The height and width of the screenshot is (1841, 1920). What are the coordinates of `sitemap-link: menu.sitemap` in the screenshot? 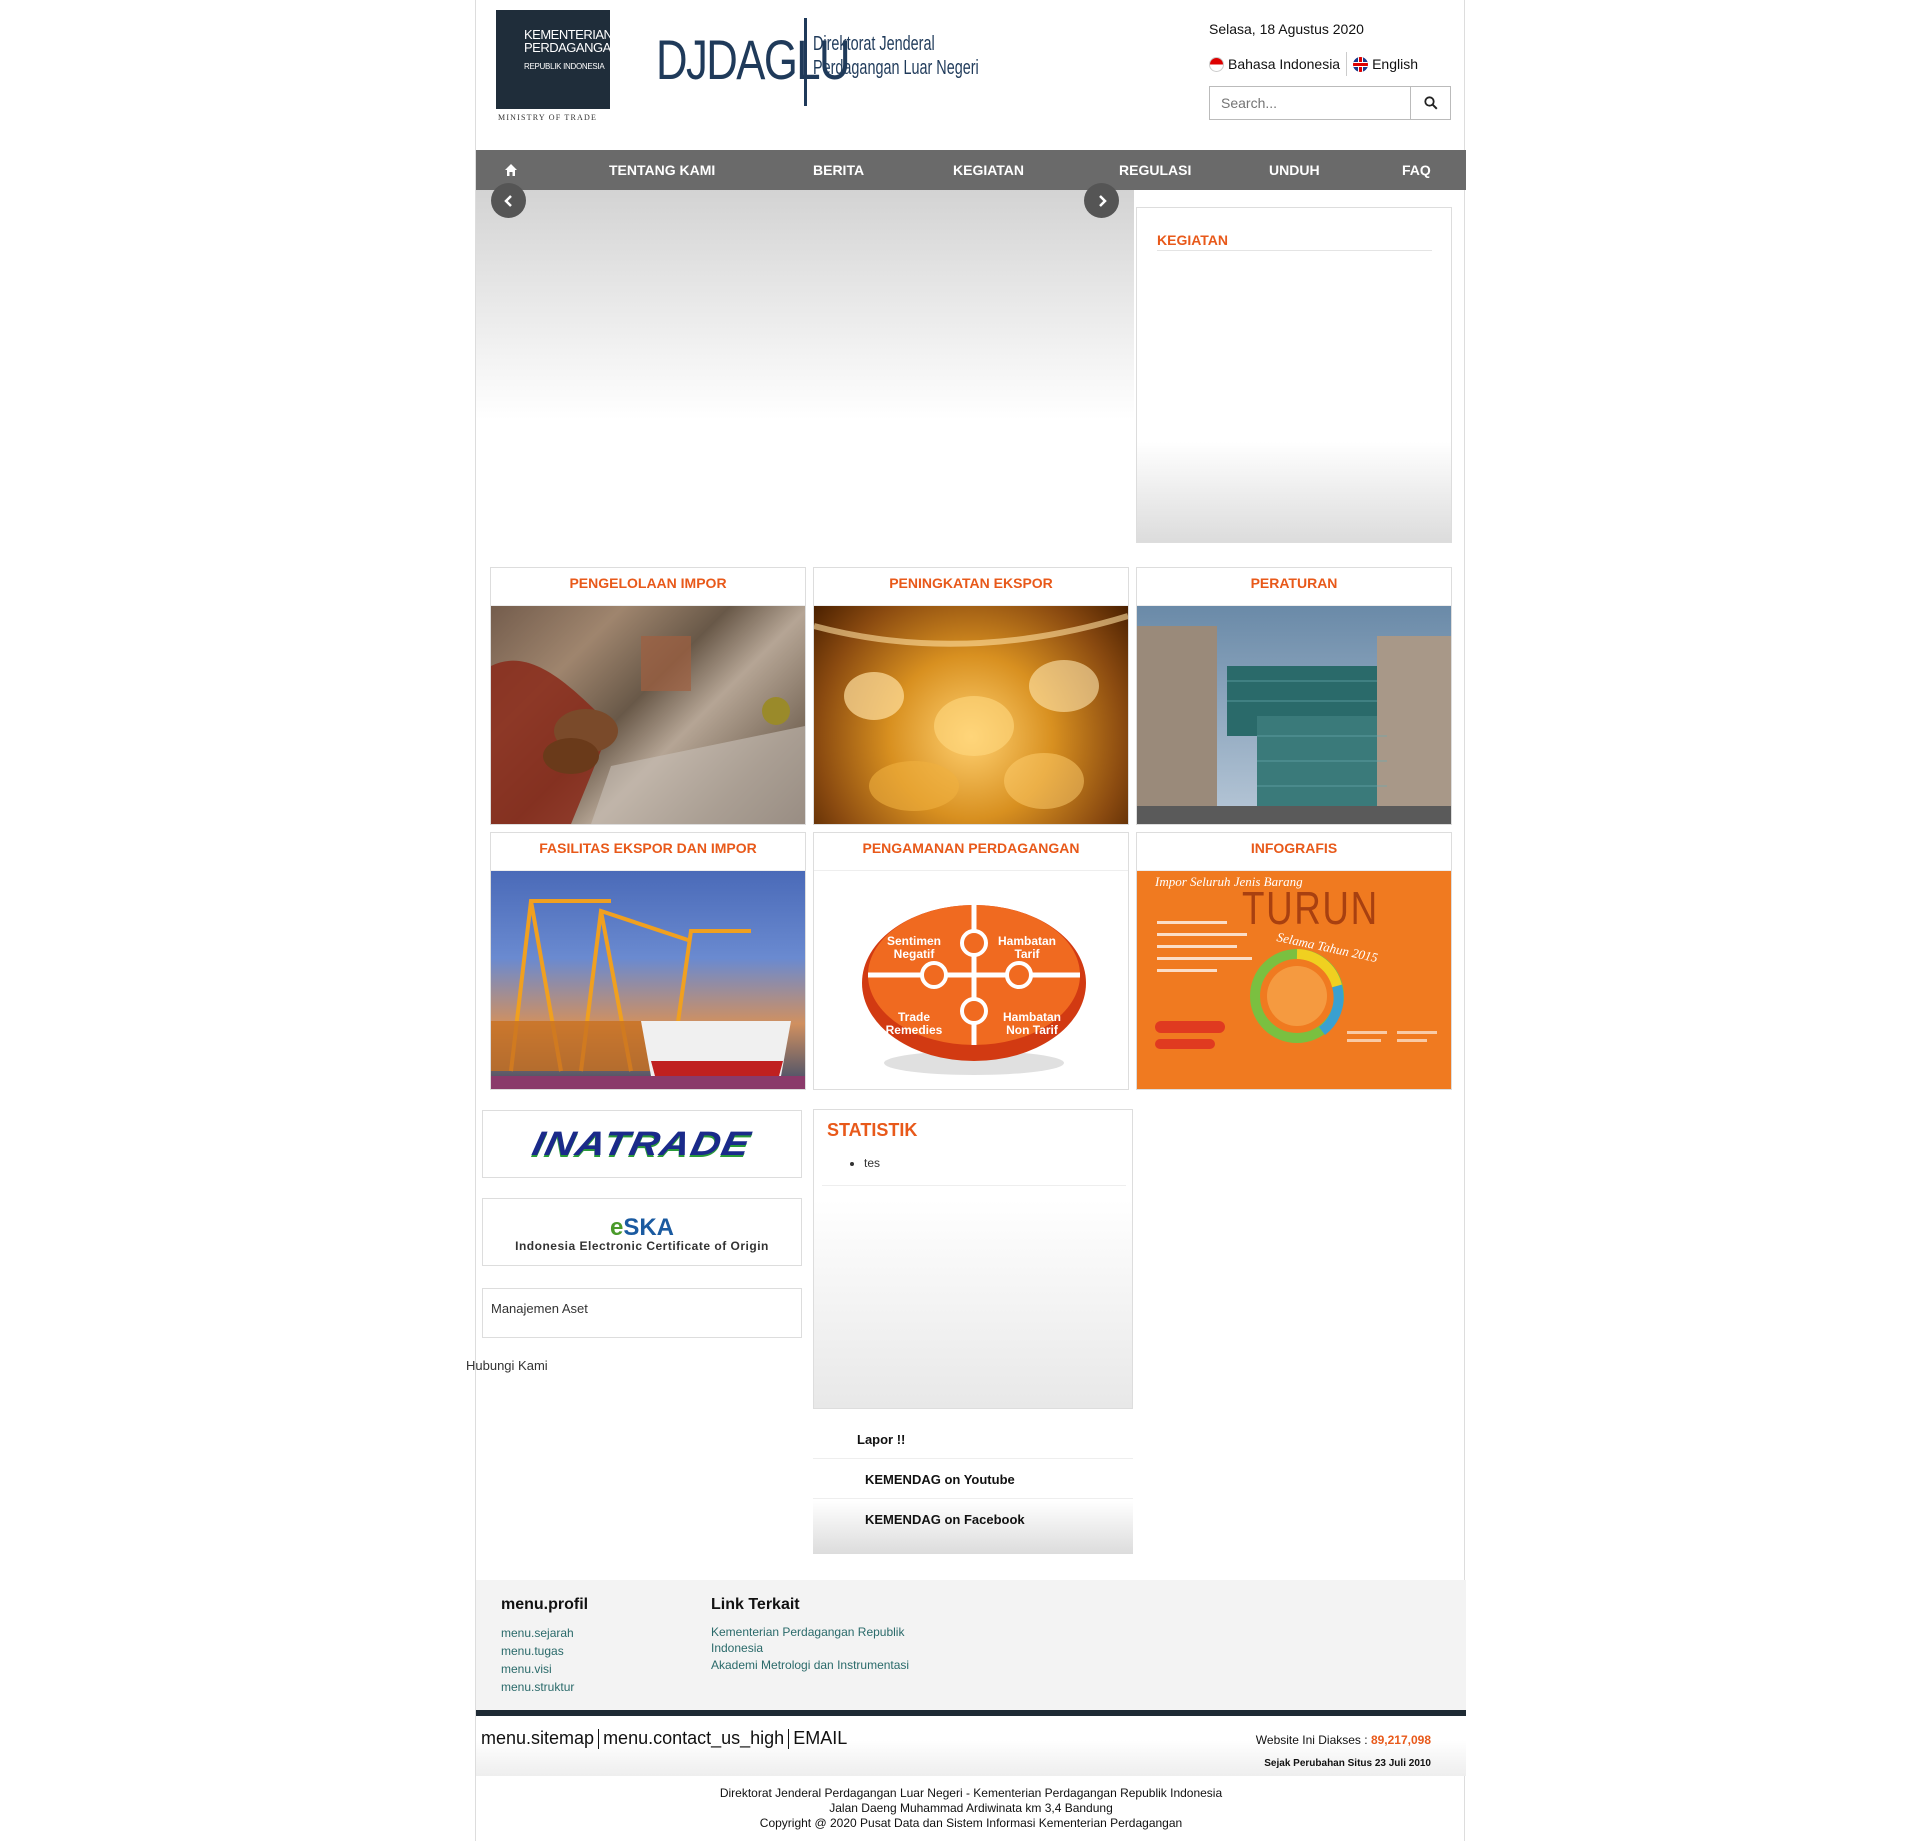 It's located at (537, 1738).